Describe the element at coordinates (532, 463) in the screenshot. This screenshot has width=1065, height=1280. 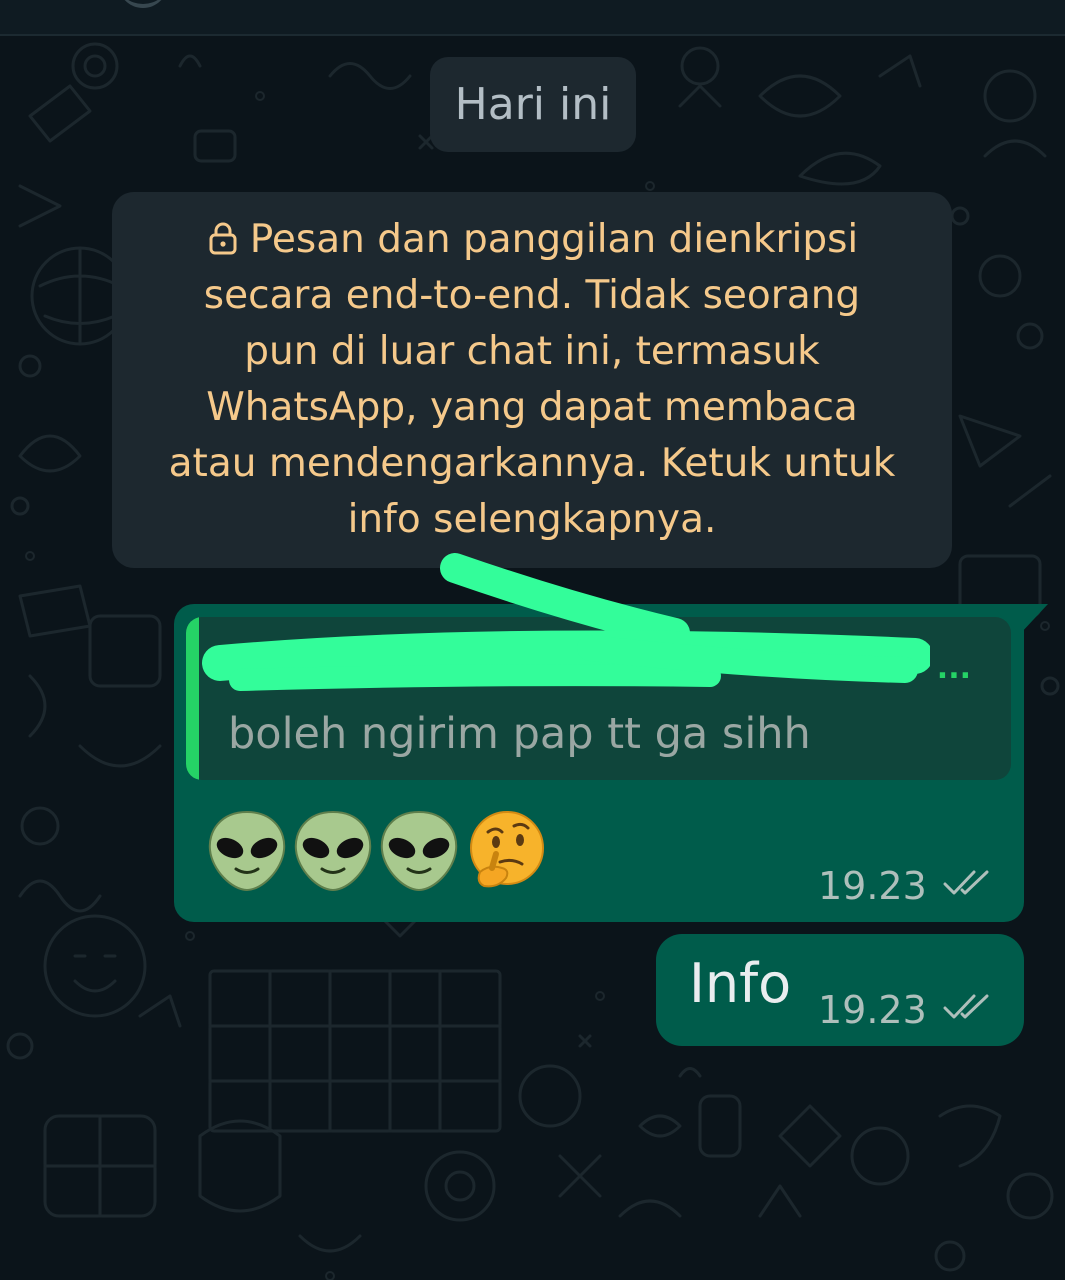
I see `encryption-notice-line: atau mendengarkannya. Ketuk untuk` at that location.